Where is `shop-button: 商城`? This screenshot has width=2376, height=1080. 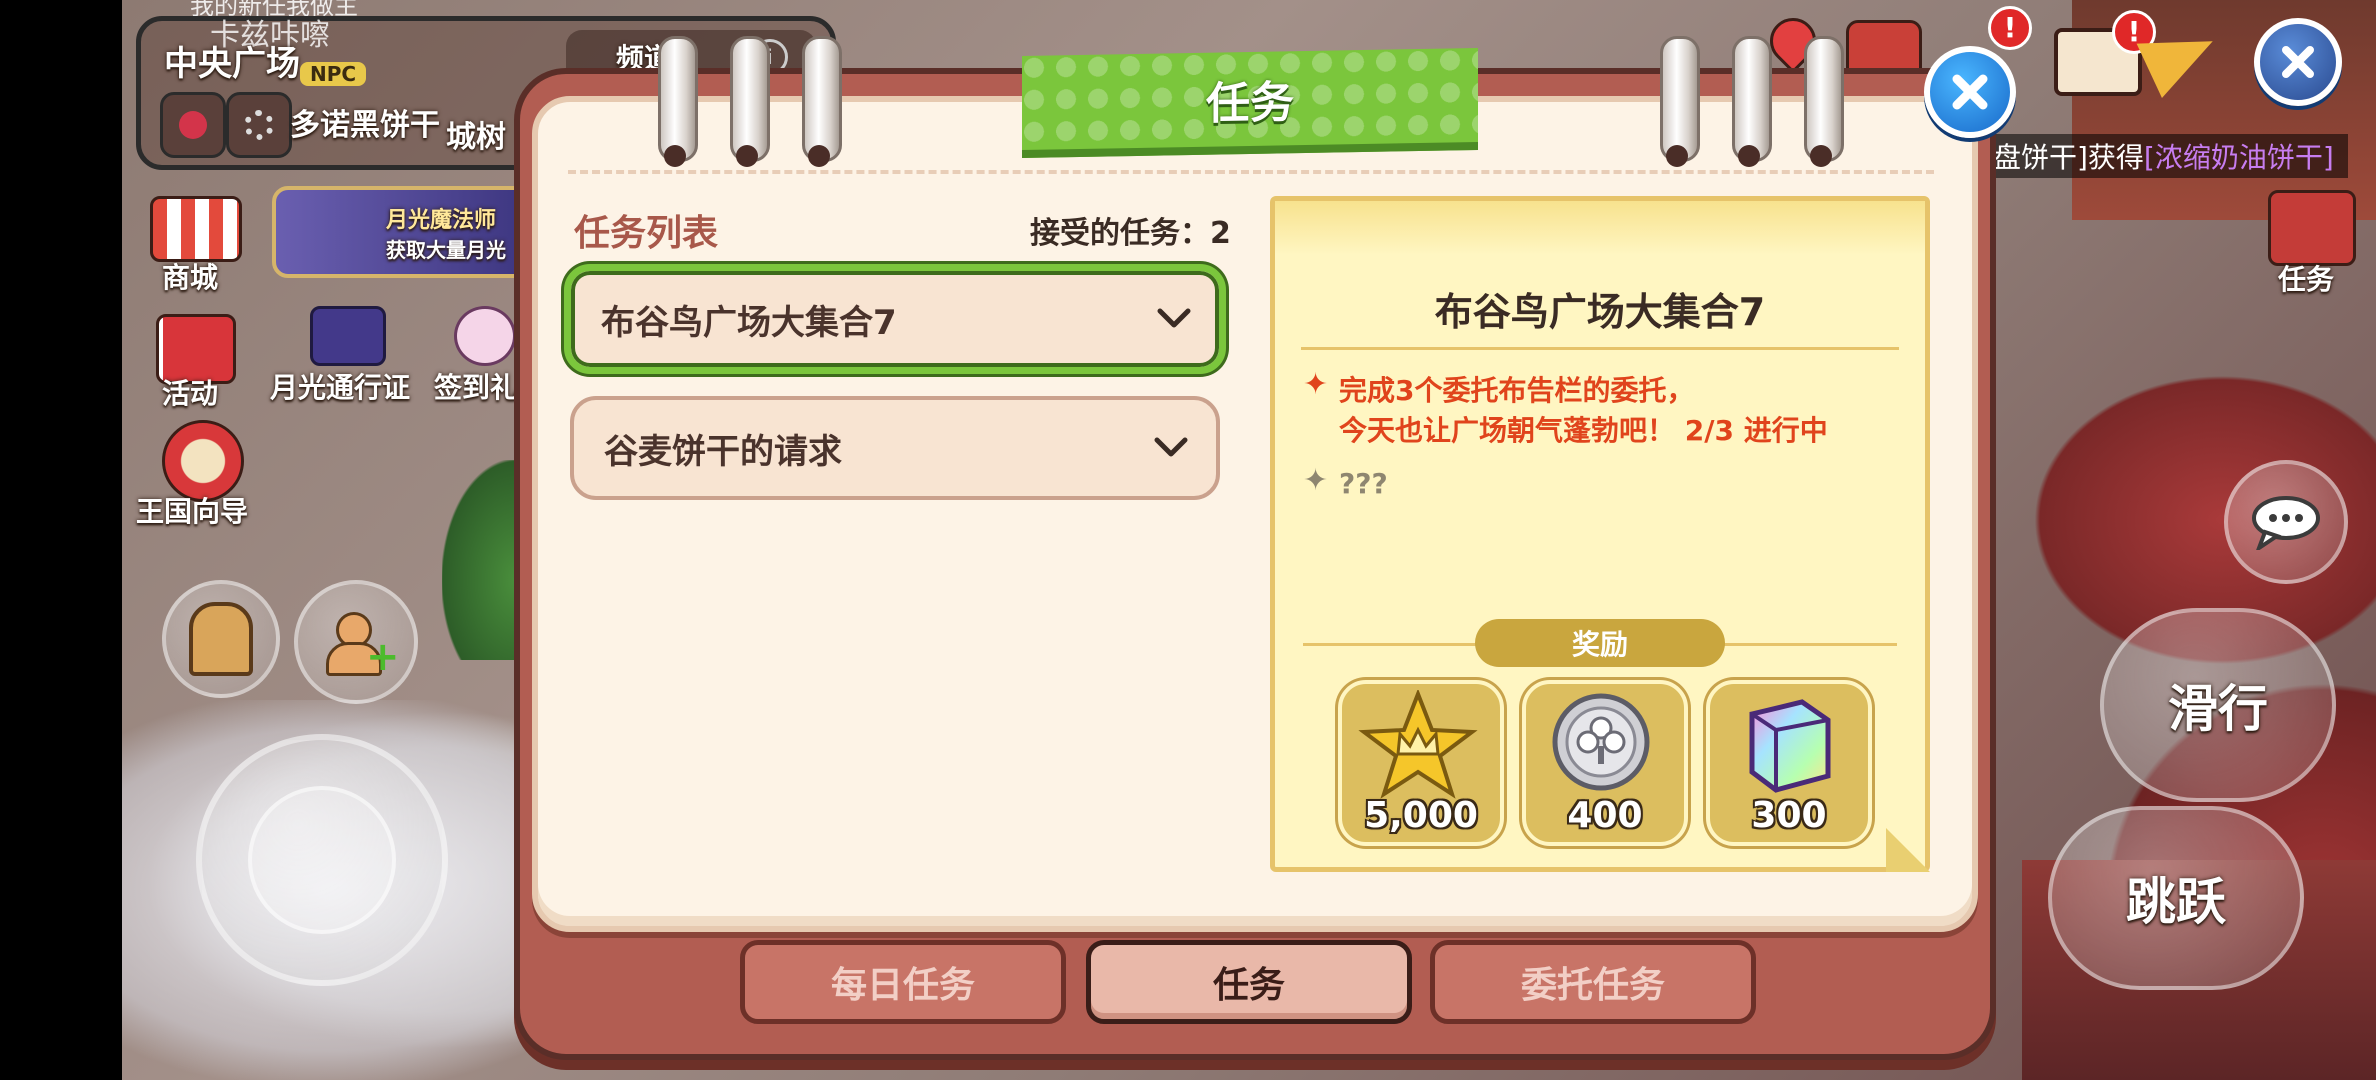
shop-button: 商城 is located at coordinates (195, 243).